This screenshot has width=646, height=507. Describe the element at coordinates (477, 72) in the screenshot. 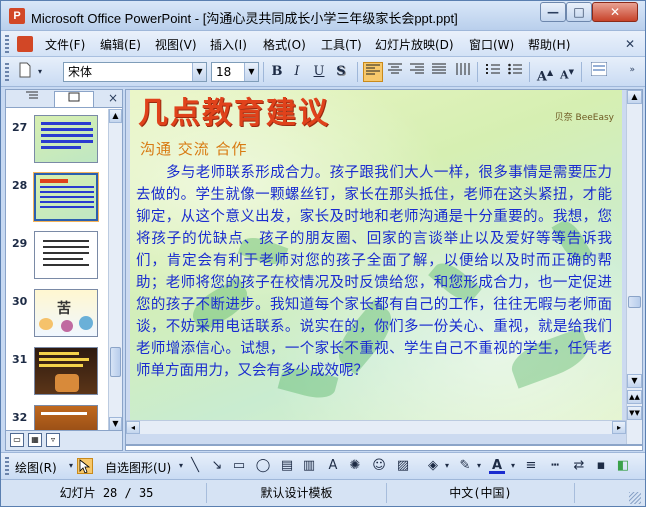

I see `toolbar-separator` at that location.